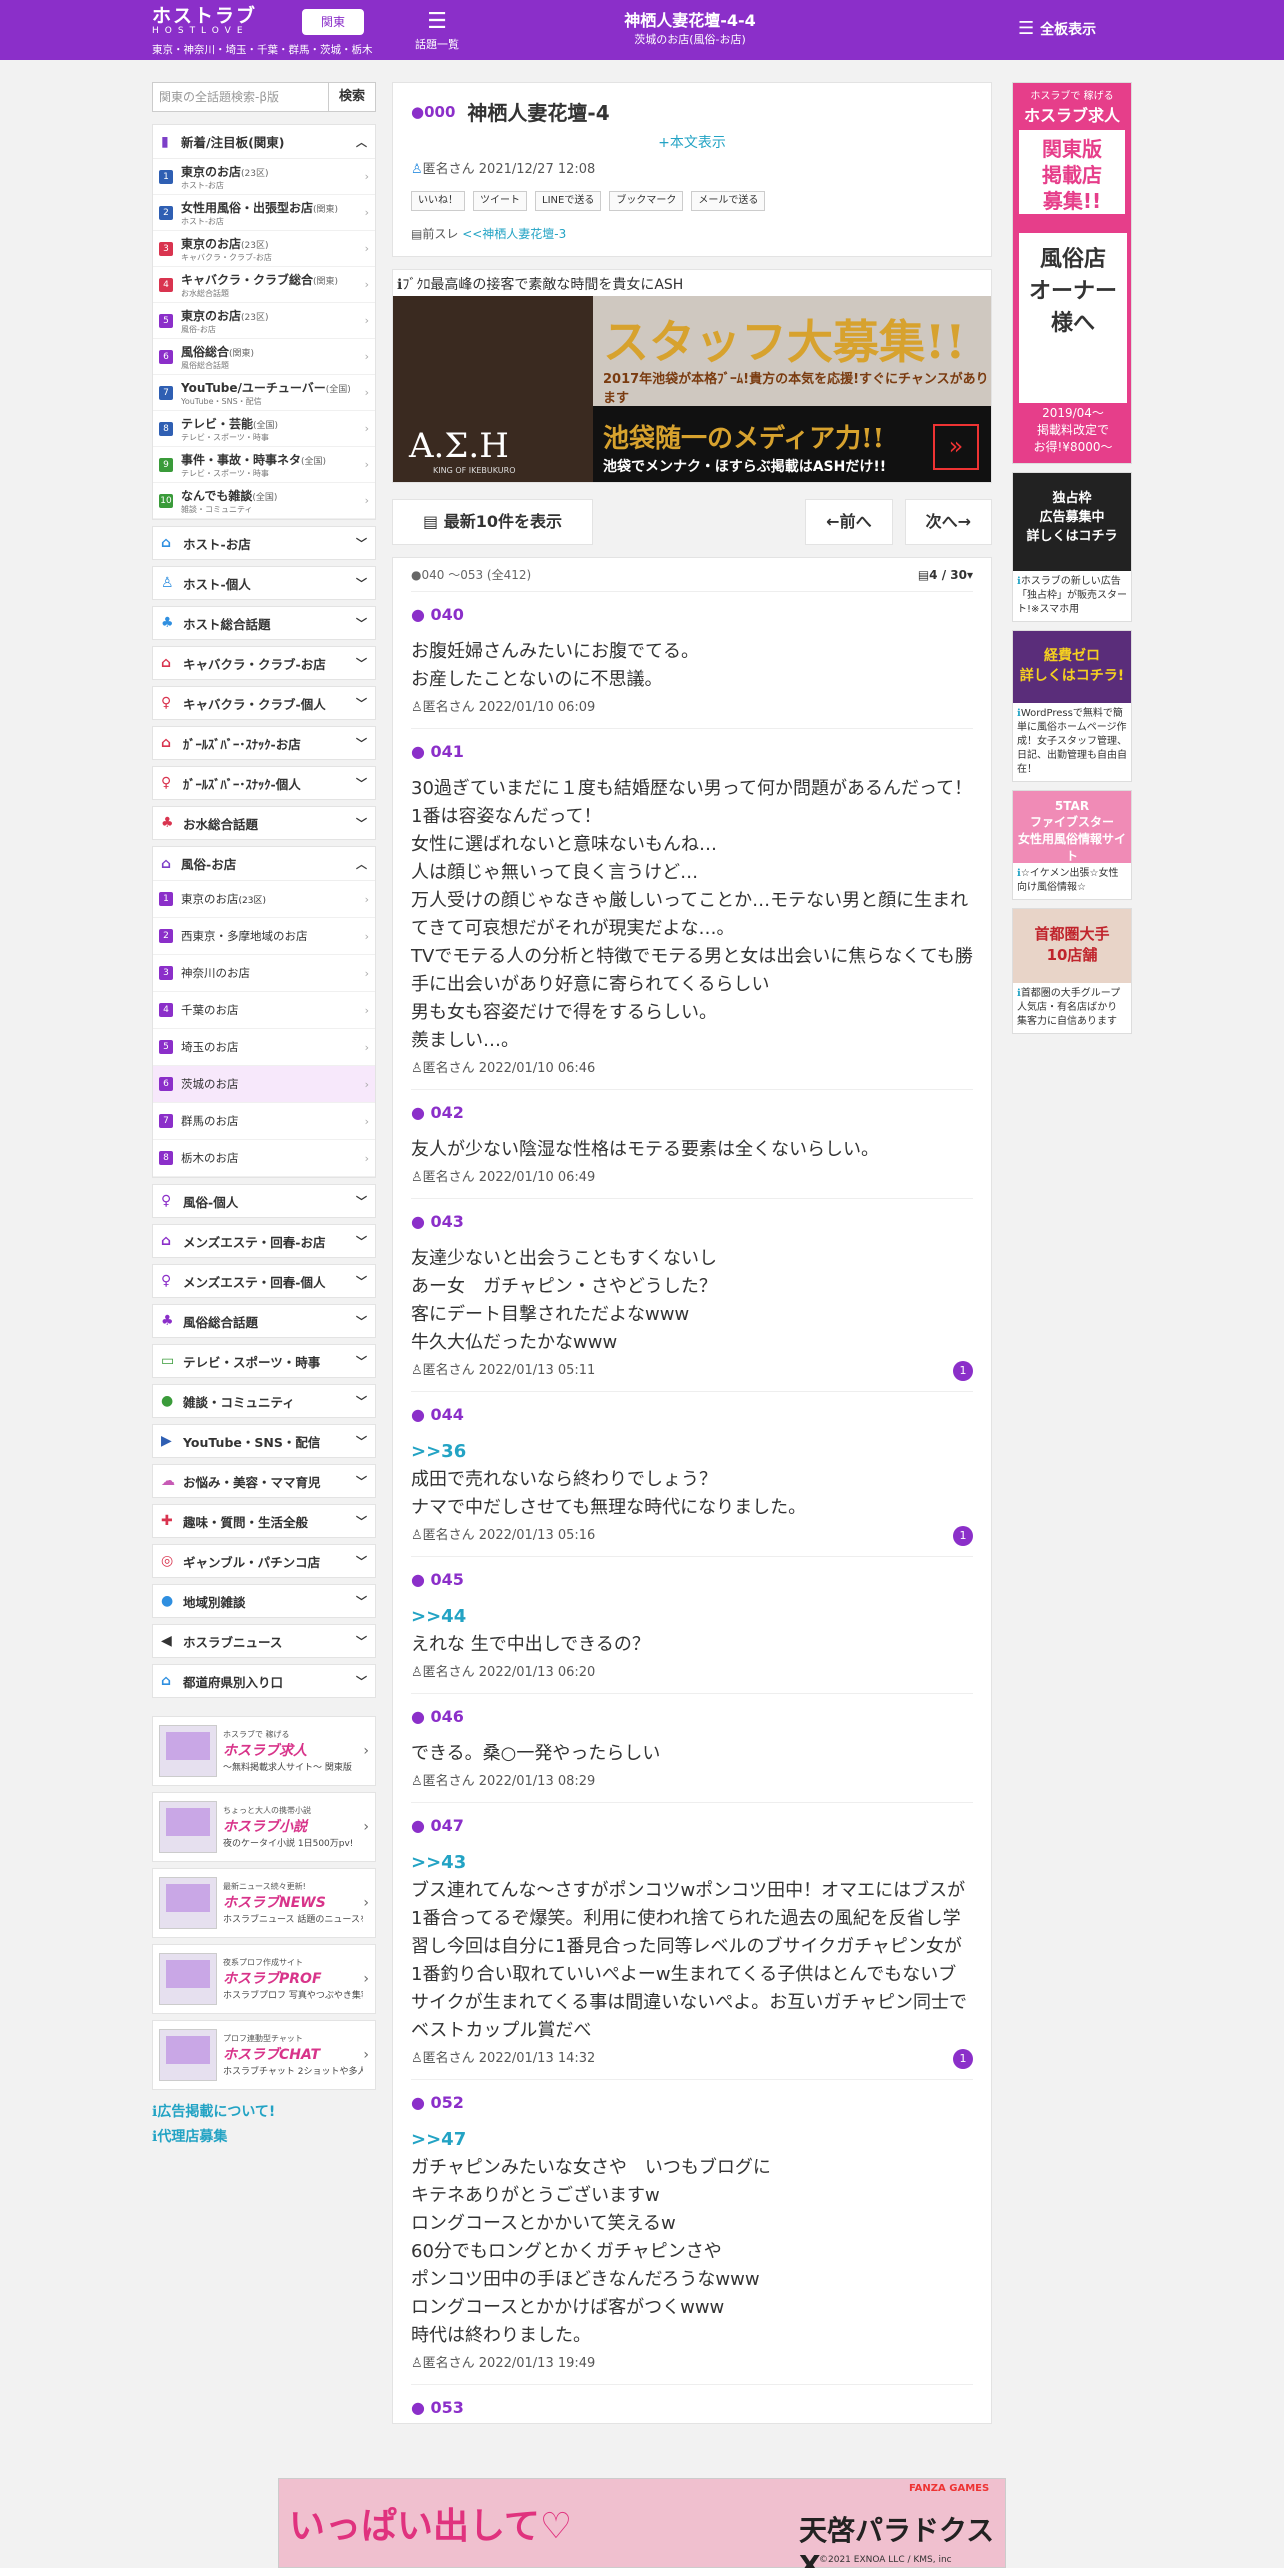 Image resolution: width=1284 pixels, height=2568 pixels. What do you see at coordinates (264, 1121) in the screenshot?
I see `fuzoku-item: 7 群馬のお店 ›` at bounding box center [264, 1121].